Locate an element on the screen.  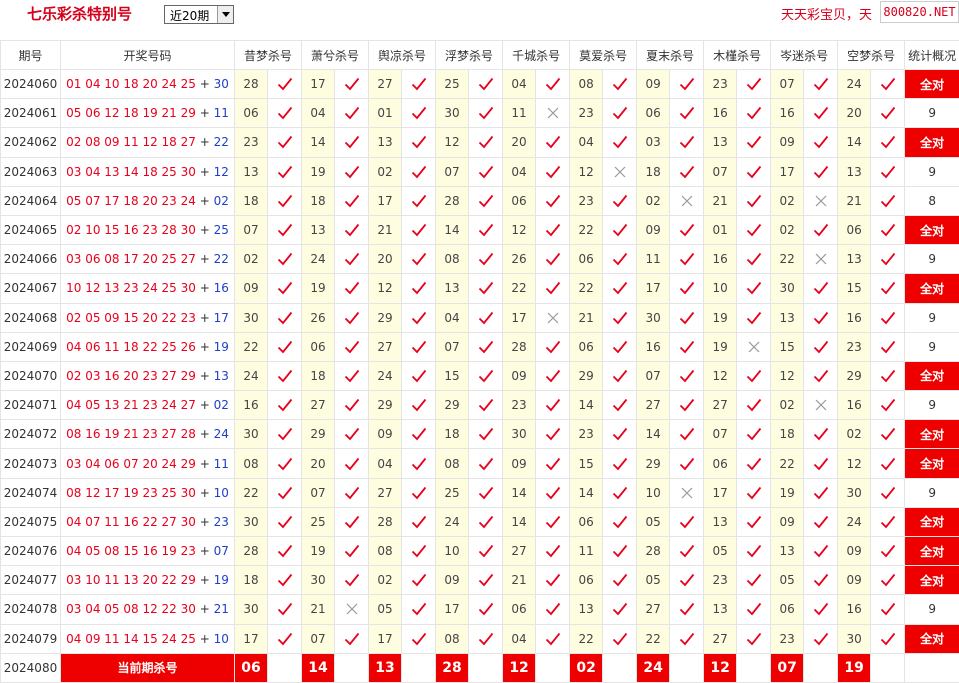
kill-number-cell: 22 is located at coordinates (586, 288).